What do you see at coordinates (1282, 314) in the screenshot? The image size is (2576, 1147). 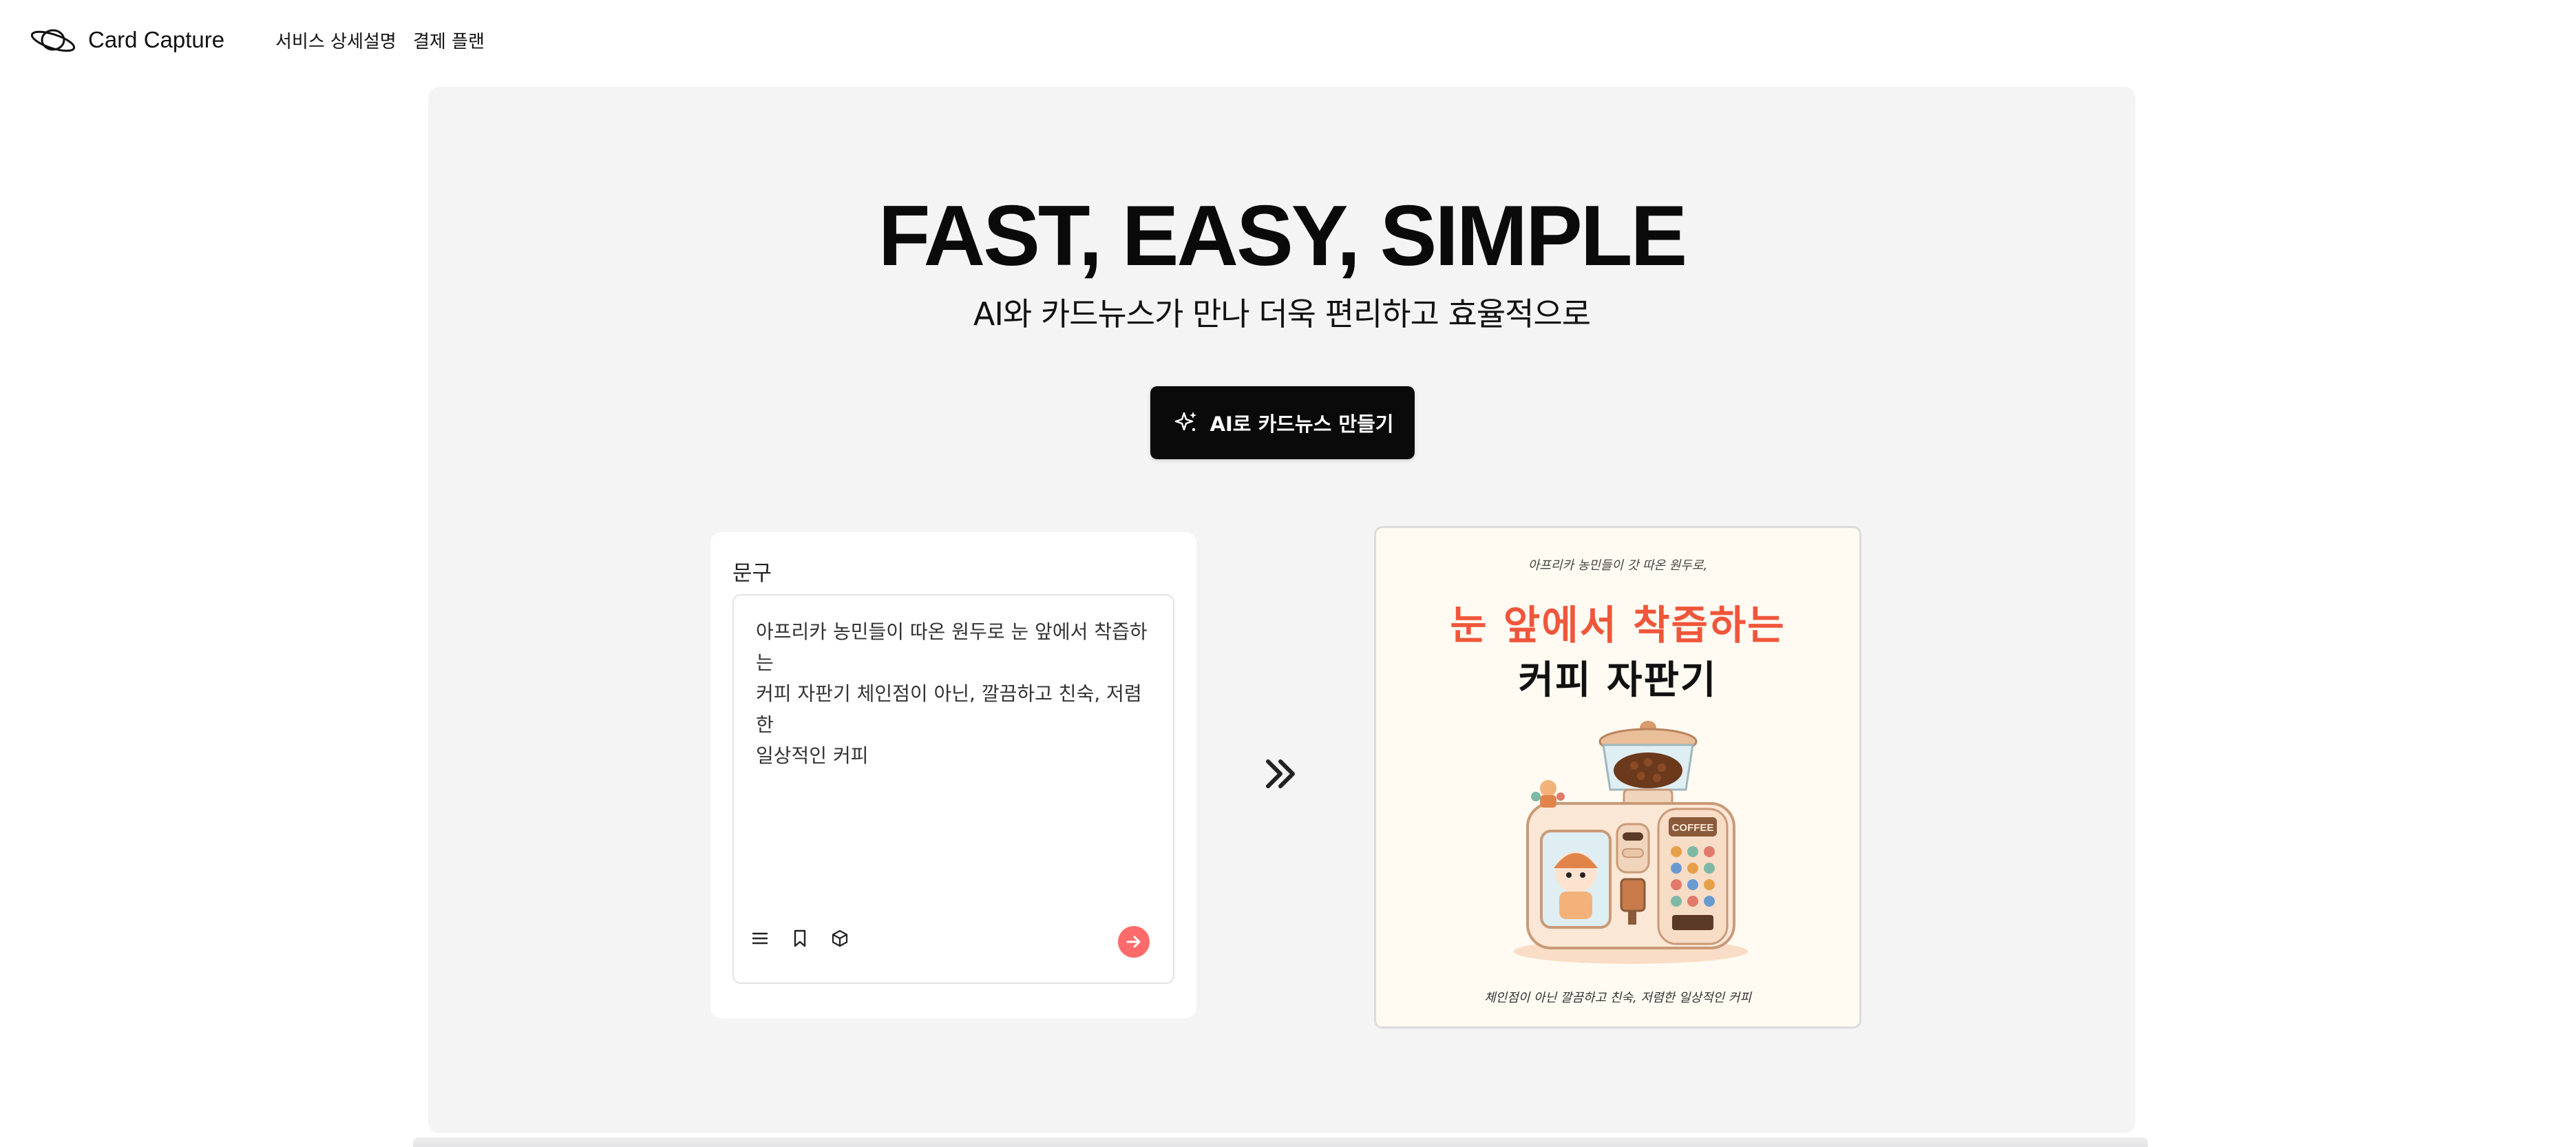 I see `hero-subtitle: AI와 카드뉴스가 만나 더욱 편리하고 효율적으로` at bounding box center [1282, 314].